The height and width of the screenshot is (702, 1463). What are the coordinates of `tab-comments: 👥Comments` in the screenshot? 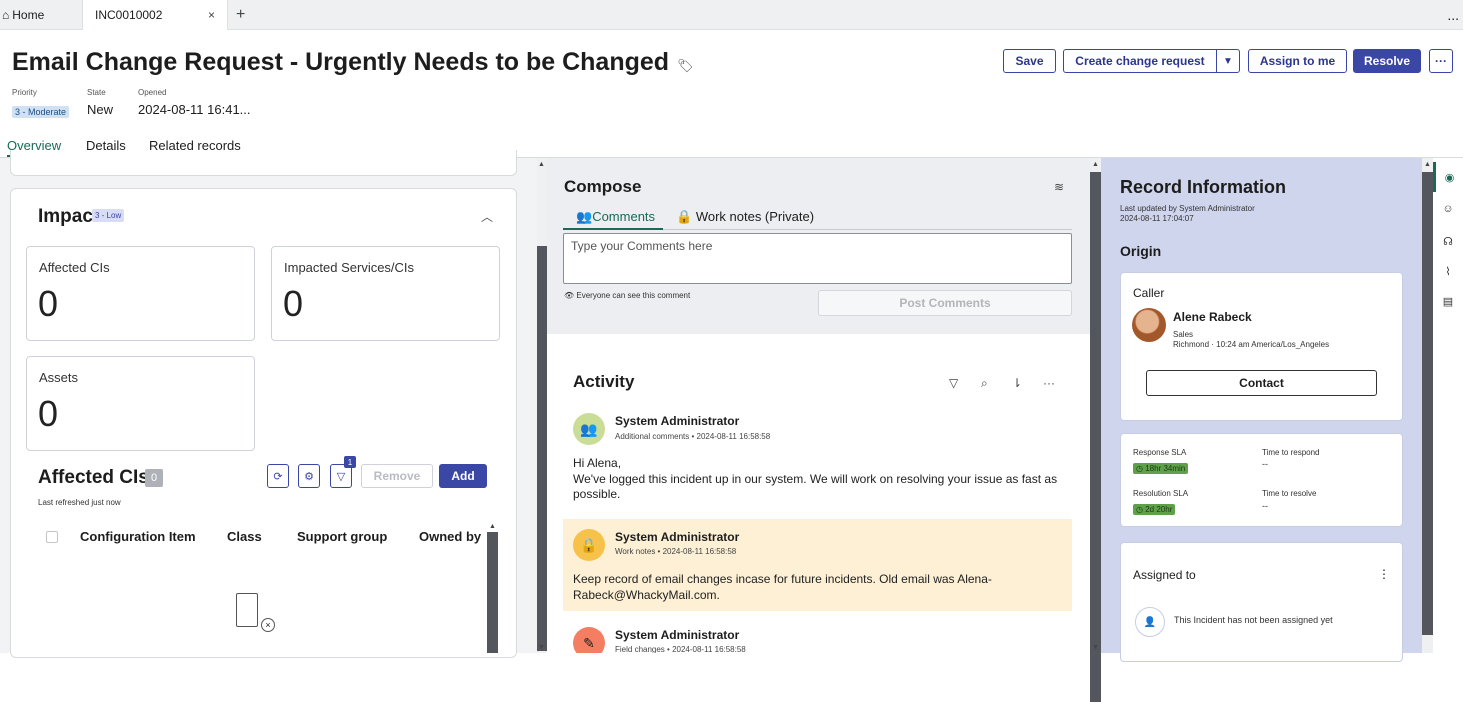 It's located at (615, 217).